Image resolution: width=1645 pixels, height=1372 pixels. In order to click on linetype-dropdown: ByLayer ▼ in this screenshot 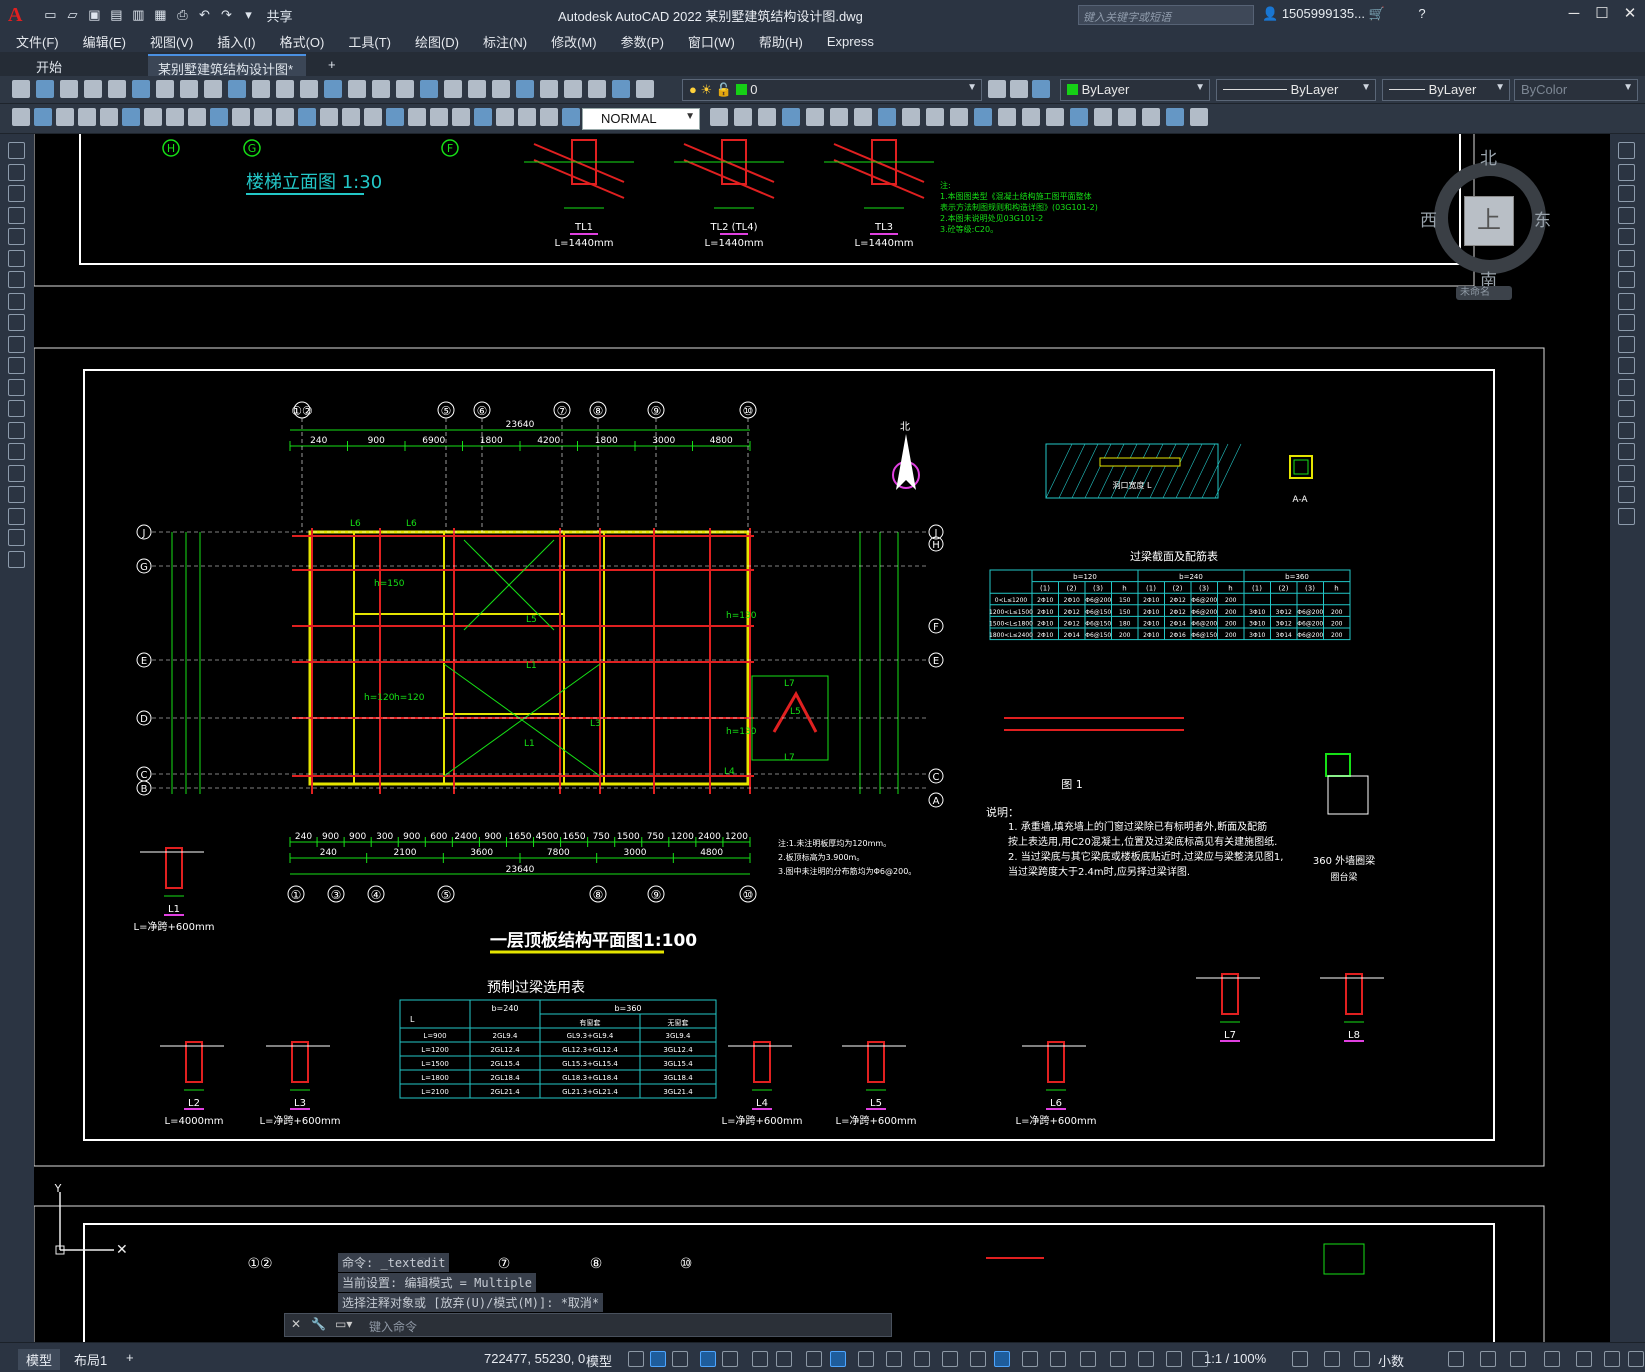, I will do `click(1296, 90)`.